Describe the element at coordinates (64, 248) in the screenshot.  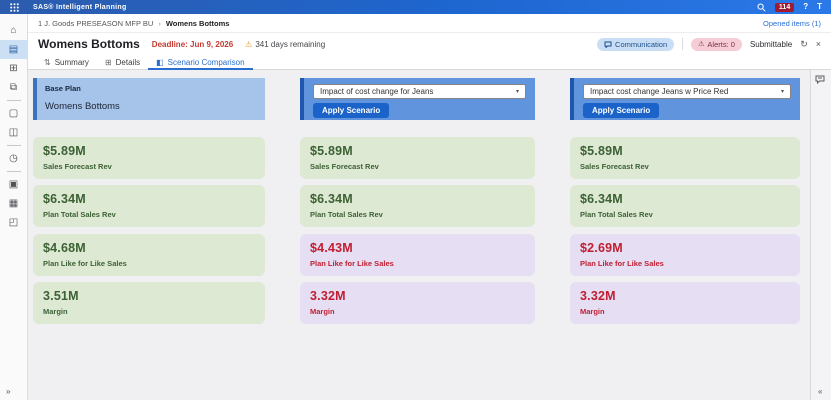
I see `metric-value: $4.68M` at that location.